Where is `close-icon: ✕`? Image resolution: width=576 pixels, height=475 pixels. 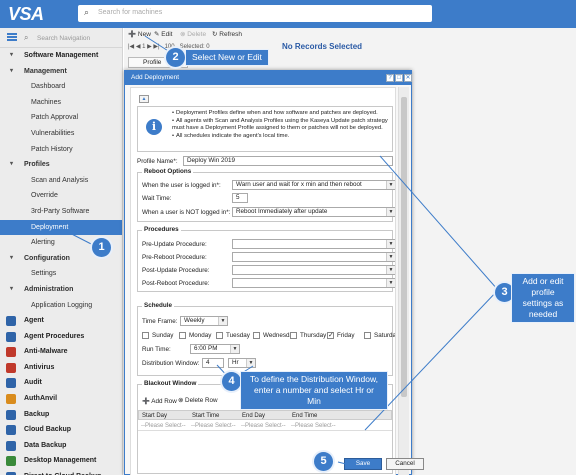 close-icon: ✕ is located at coordinates (408, 78).